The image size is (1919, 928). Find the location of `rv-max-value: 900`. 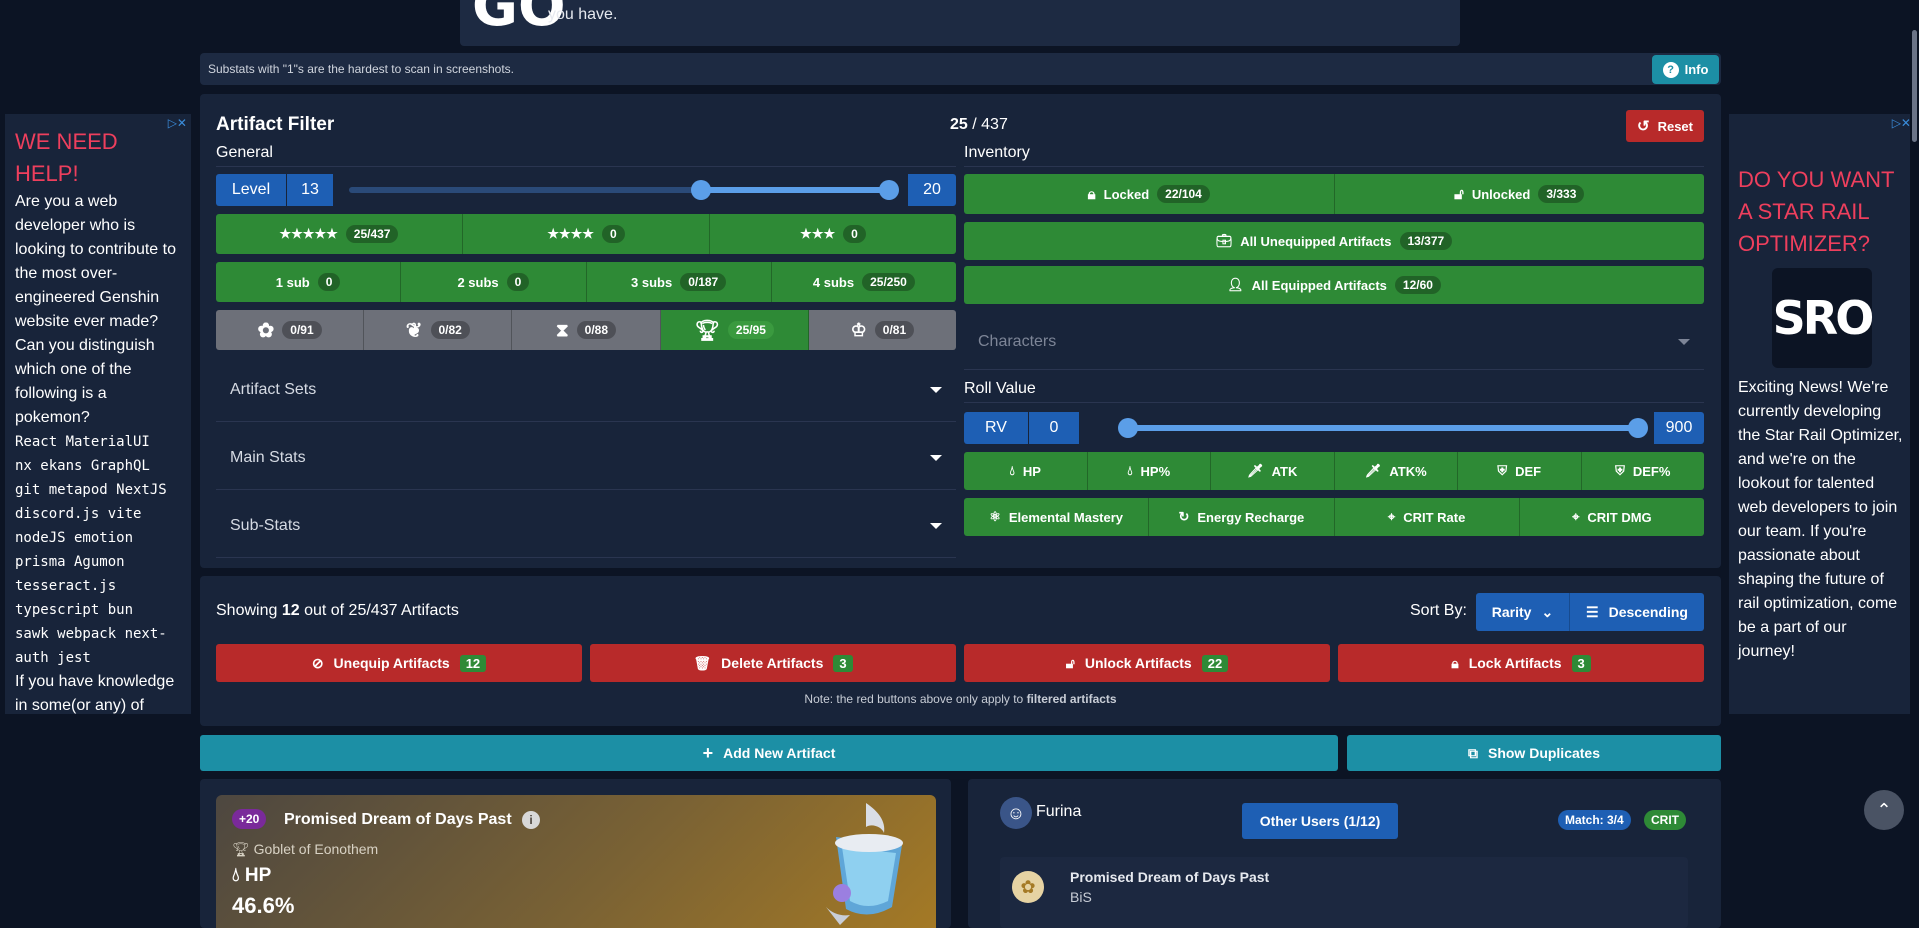

rv-max-value: 900 is located at coordinates (1679, 428).